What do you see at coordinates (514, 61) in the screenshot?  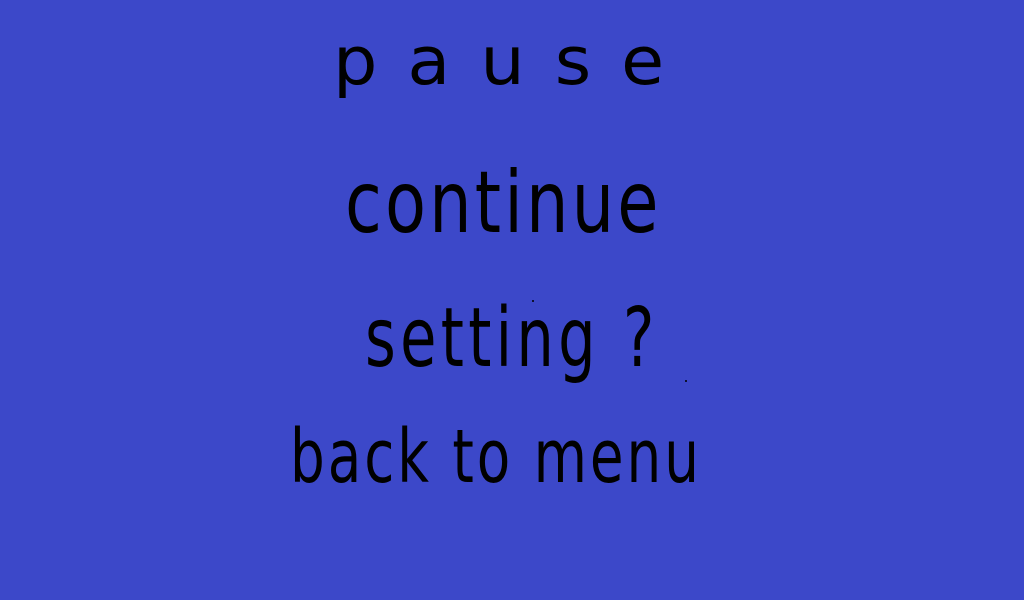 I see `pause-title: pause` at bounding box center [514, 61].